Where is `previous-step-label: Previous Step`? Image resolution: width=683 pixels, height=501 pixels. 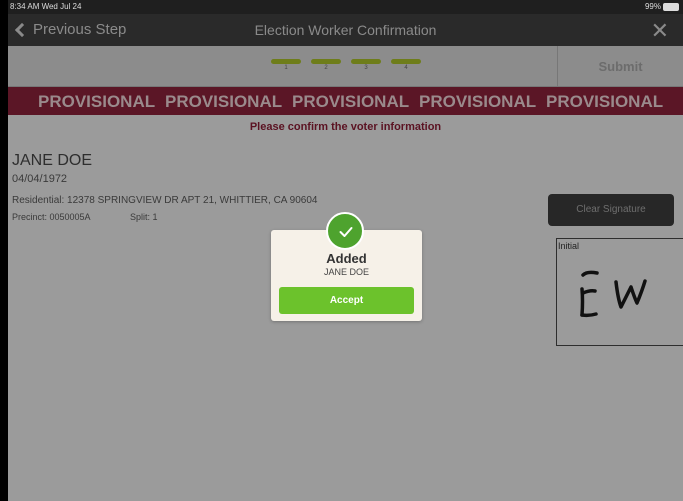
previous-step-label: Previous Step is located at coordinates (80, 29).